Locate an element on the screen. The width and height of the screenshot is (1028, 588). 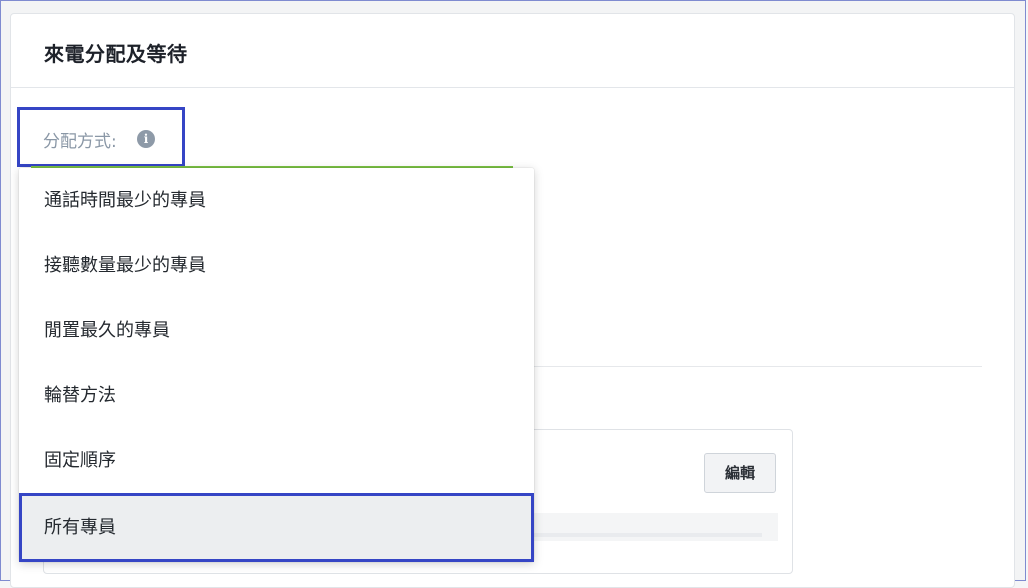
option-longest-idle: 閒置最久的專員 is located at coordinates (276, 330).